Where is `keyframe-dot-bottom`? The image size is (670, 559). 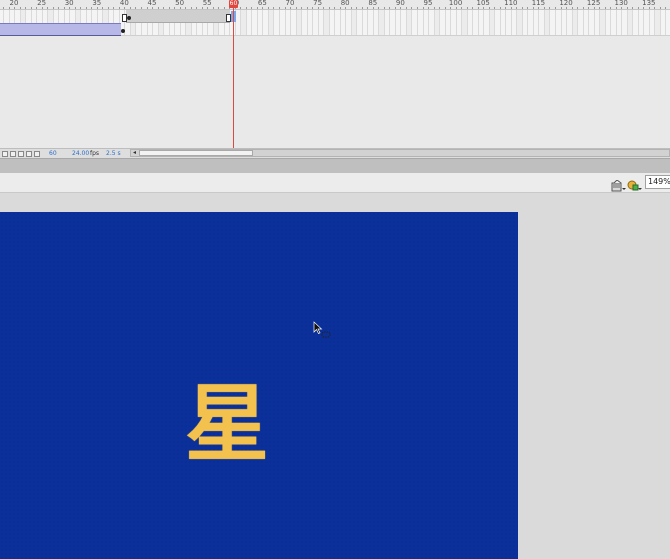
keyframe-dot-bottom is located at coordinates (123, 31).